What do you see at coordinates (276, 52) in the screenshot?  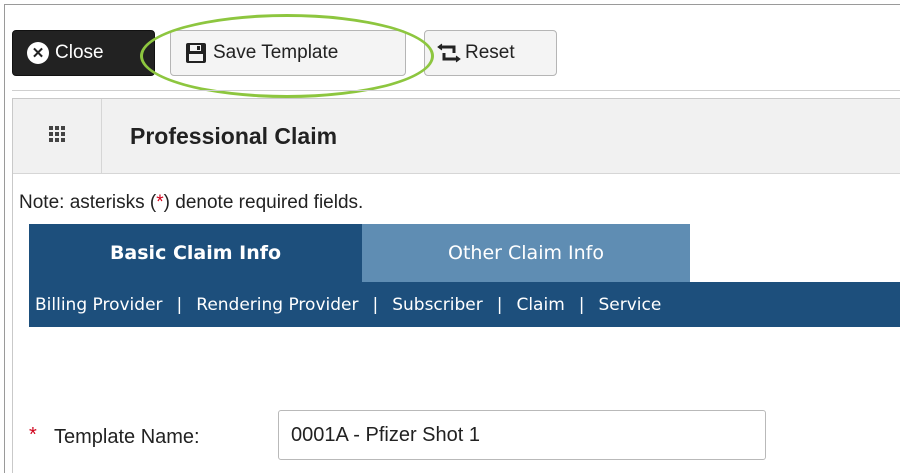 I see `save-template-label: Save Template` at bounding box center [276, 52].